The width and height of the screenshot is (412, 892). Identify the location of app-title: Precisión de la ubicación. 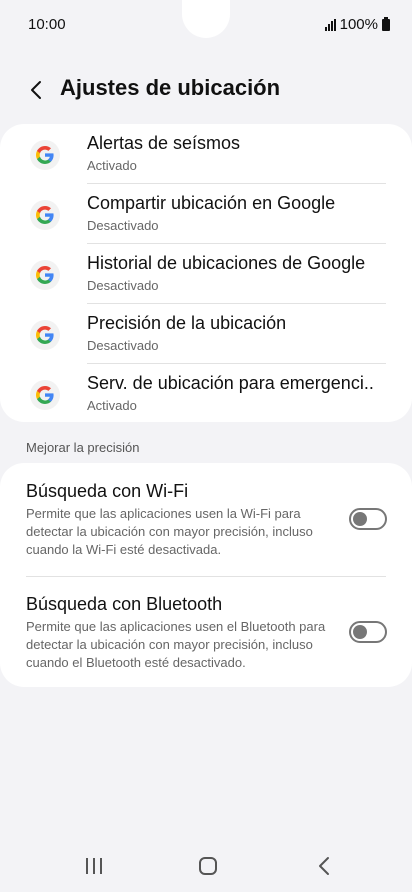
(187, 323).